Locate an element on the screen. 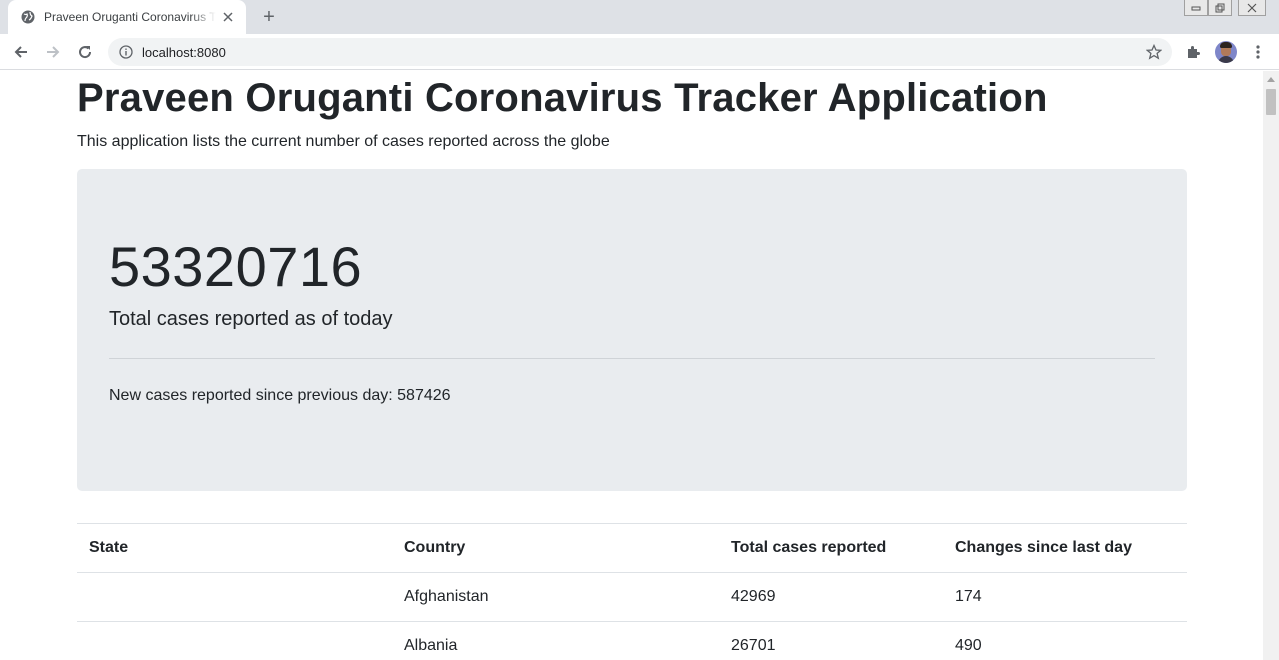 This screenshot has height=660, width=1279. reload-icon is located at coordinates (85, 52).